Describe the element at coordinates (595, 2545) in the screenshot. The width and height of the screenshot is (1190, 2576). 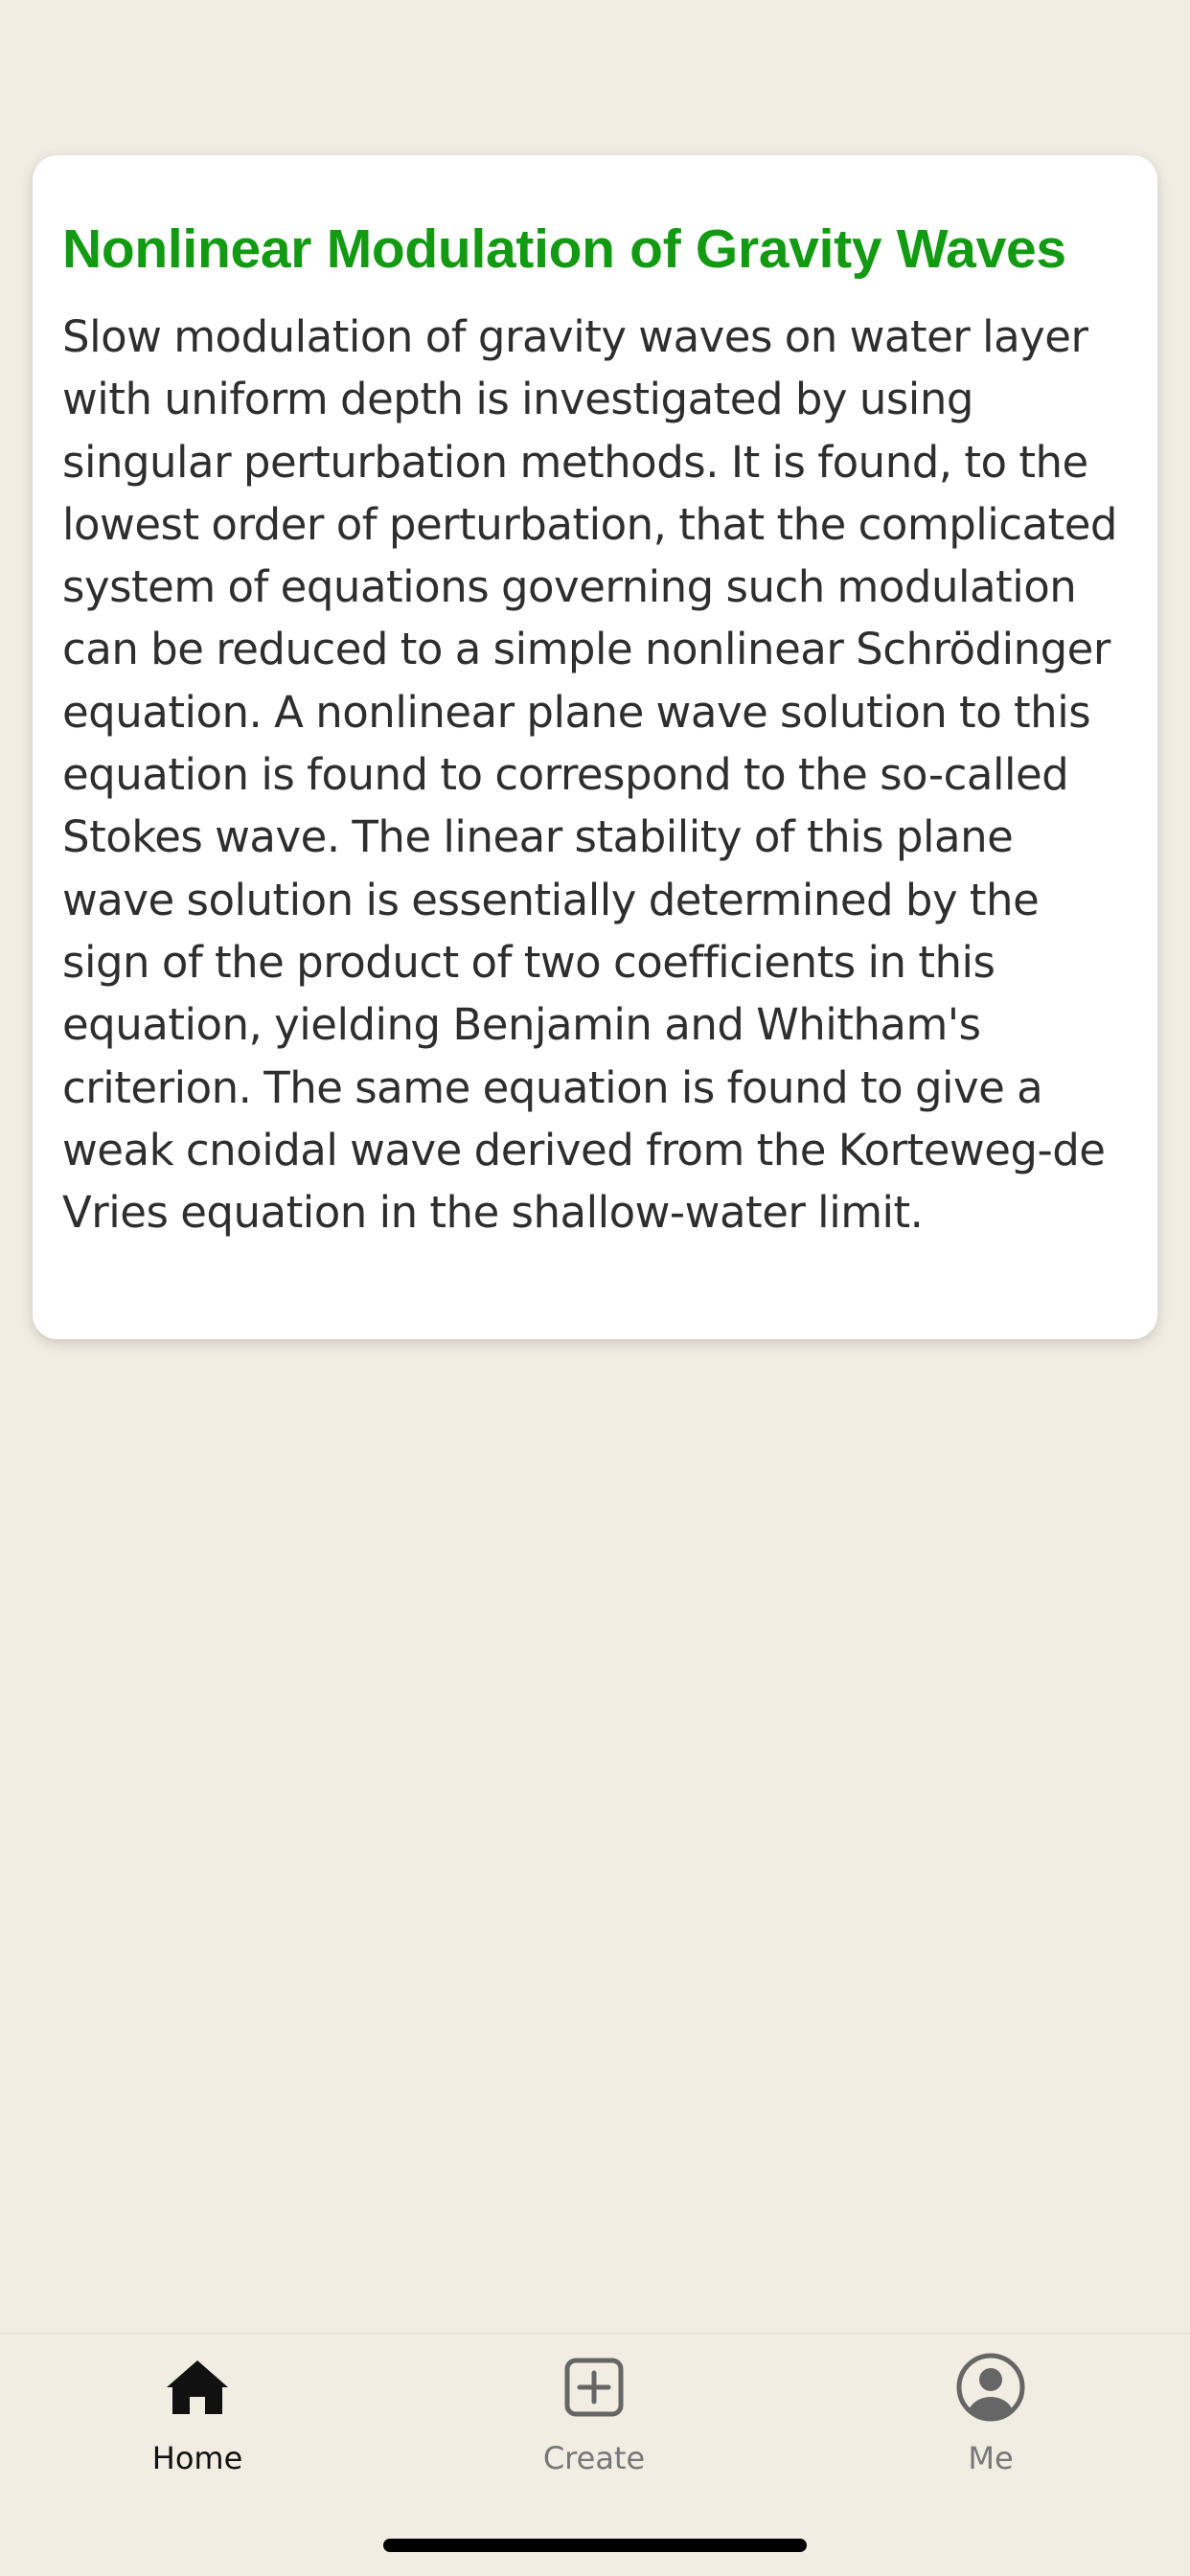
I see `home-indicator` at that location.